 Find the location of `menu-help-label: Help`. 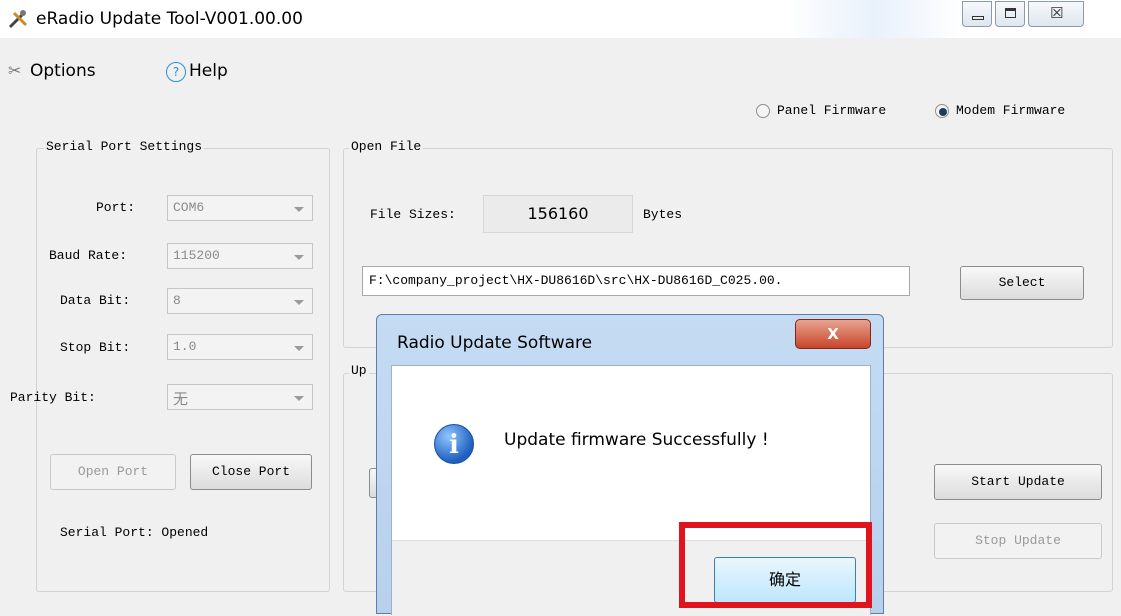

menu-help-label: Help is located at coordinates (208, 71).